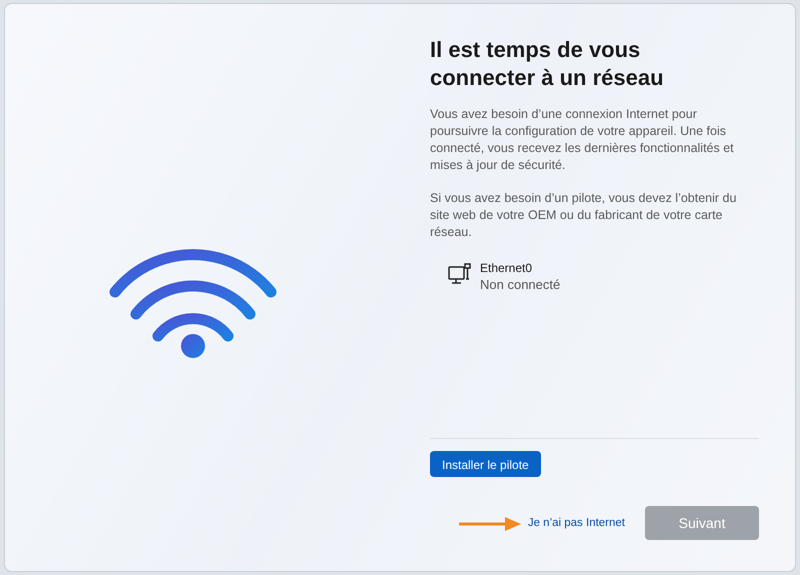 The height and width of the screenshot is (575, 800). I want to click on install-driver-button: Installer le pilote, so click(485, 464).